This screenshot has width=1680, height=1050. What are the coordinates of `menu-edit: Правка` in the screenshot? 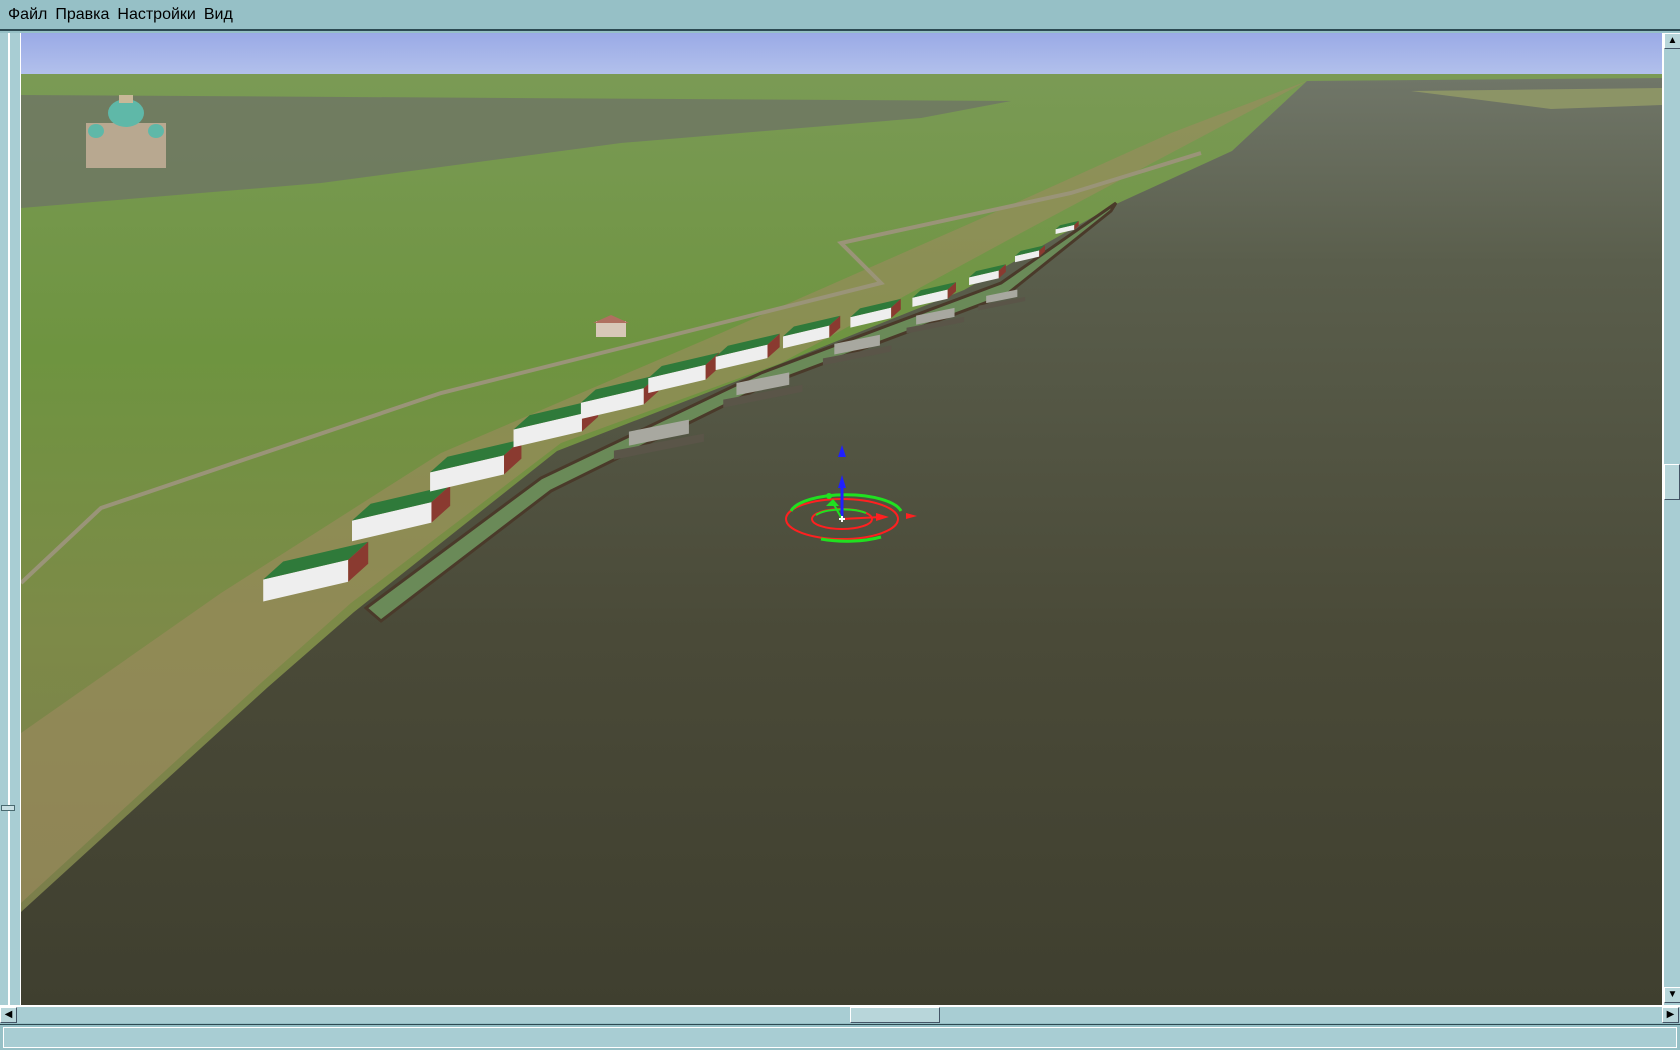 It's located at (82, 15).